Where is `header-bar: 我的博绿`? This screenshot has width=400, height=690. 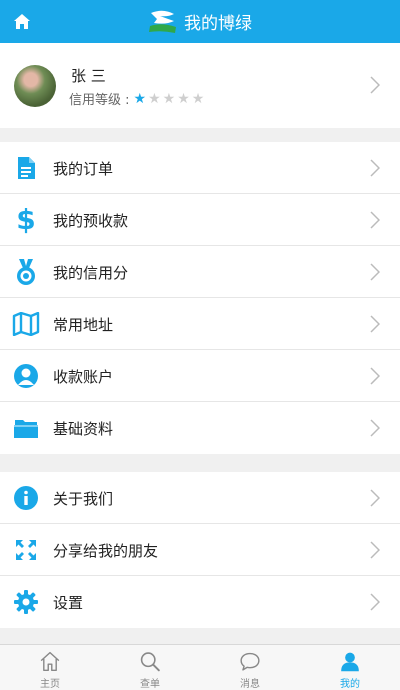 header-bar: 我的博绿 is located at coordinates (200, 21).